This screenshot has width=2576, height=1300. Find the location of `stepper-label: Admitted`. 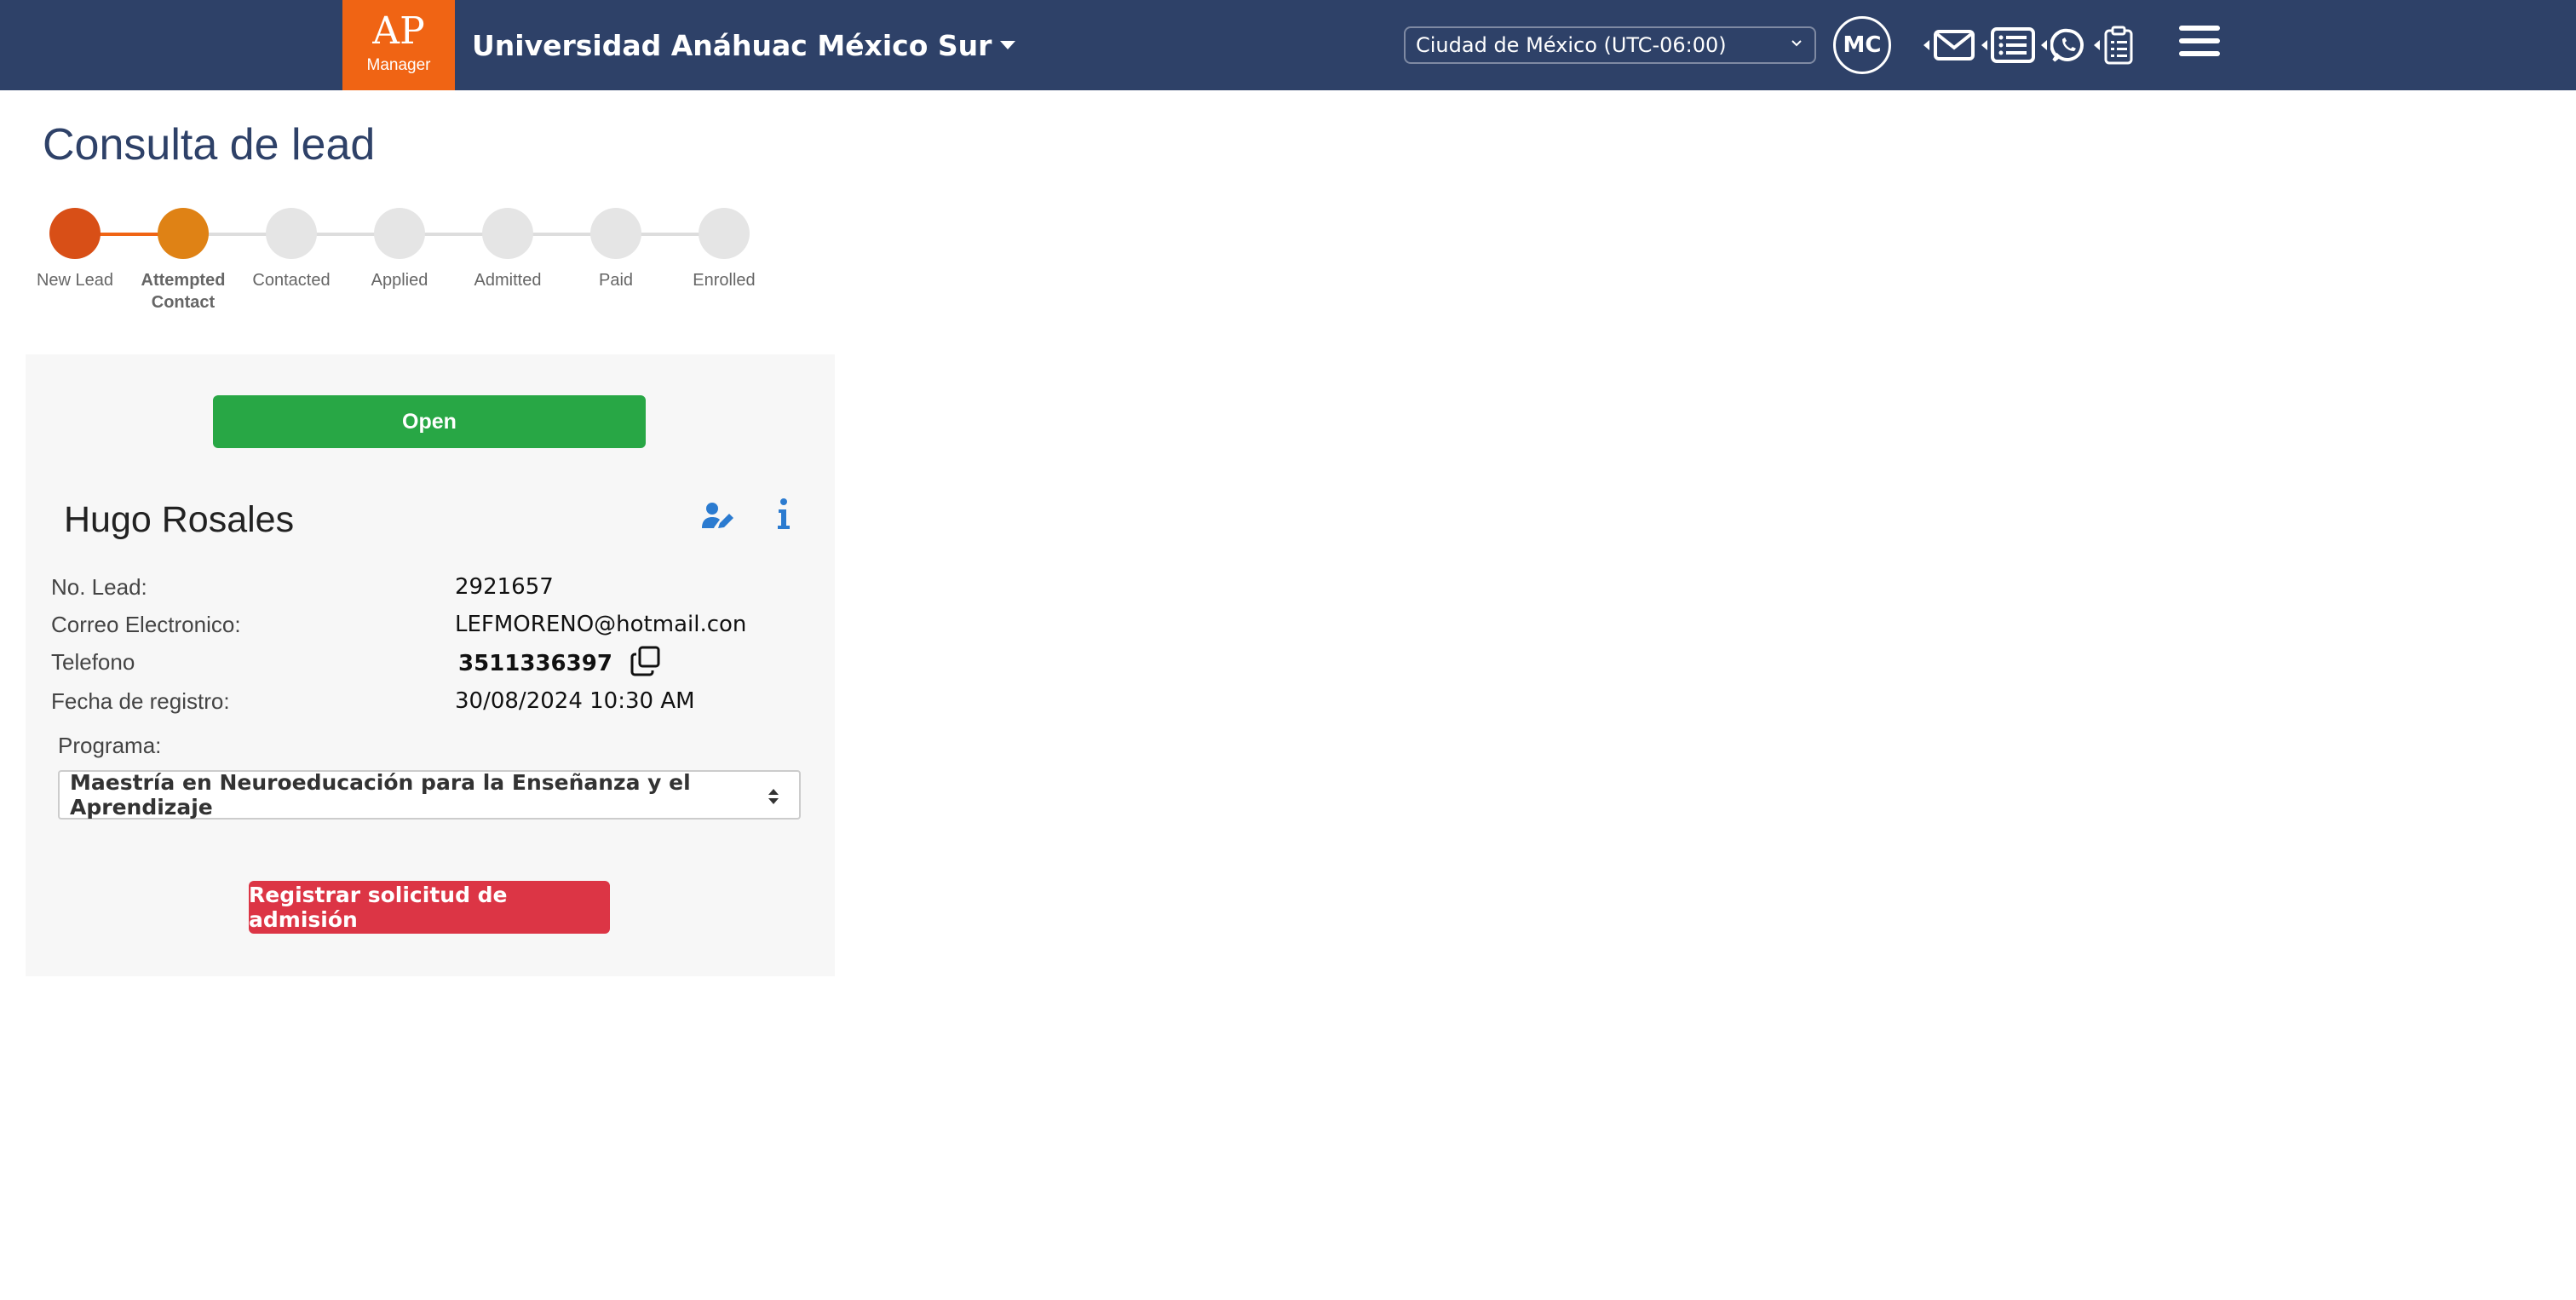

stepper-label: Admitted is located at coordinates (508, 280).